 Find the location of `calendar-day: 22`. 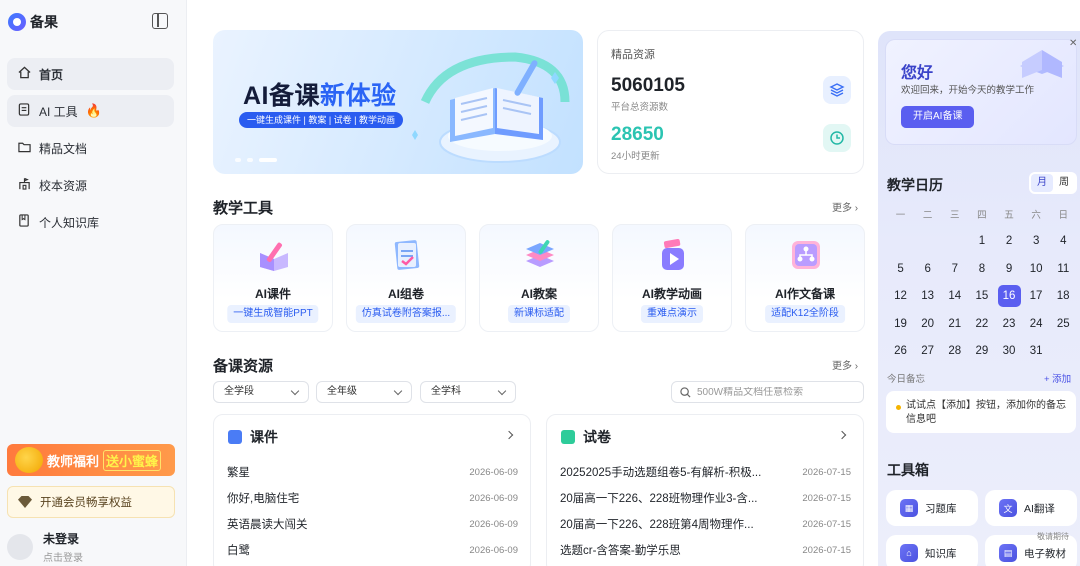

calendar-day: 22 is located at coordinates (981, 324).